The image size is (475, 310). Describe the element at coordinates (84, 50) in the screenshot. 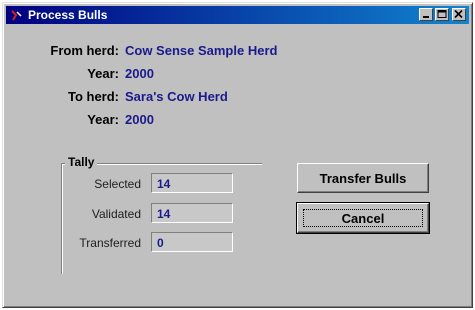

I see `from-herd-label: From herd:` at that location.